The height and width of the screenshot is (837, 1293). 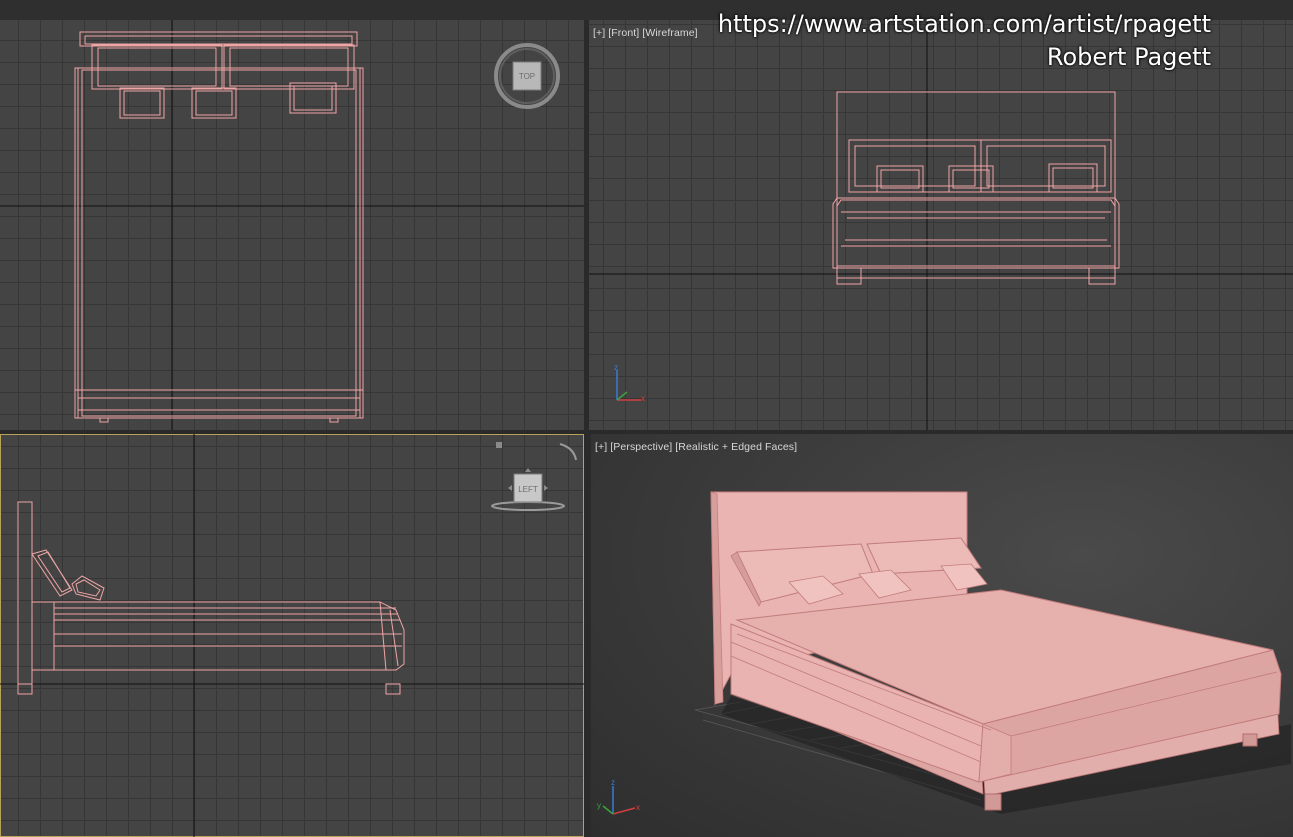 What do you see at coordinates (528, 489) in the screenshot?
I see `viewcube-left-label: LEFT` at bounding box center [528, 489].